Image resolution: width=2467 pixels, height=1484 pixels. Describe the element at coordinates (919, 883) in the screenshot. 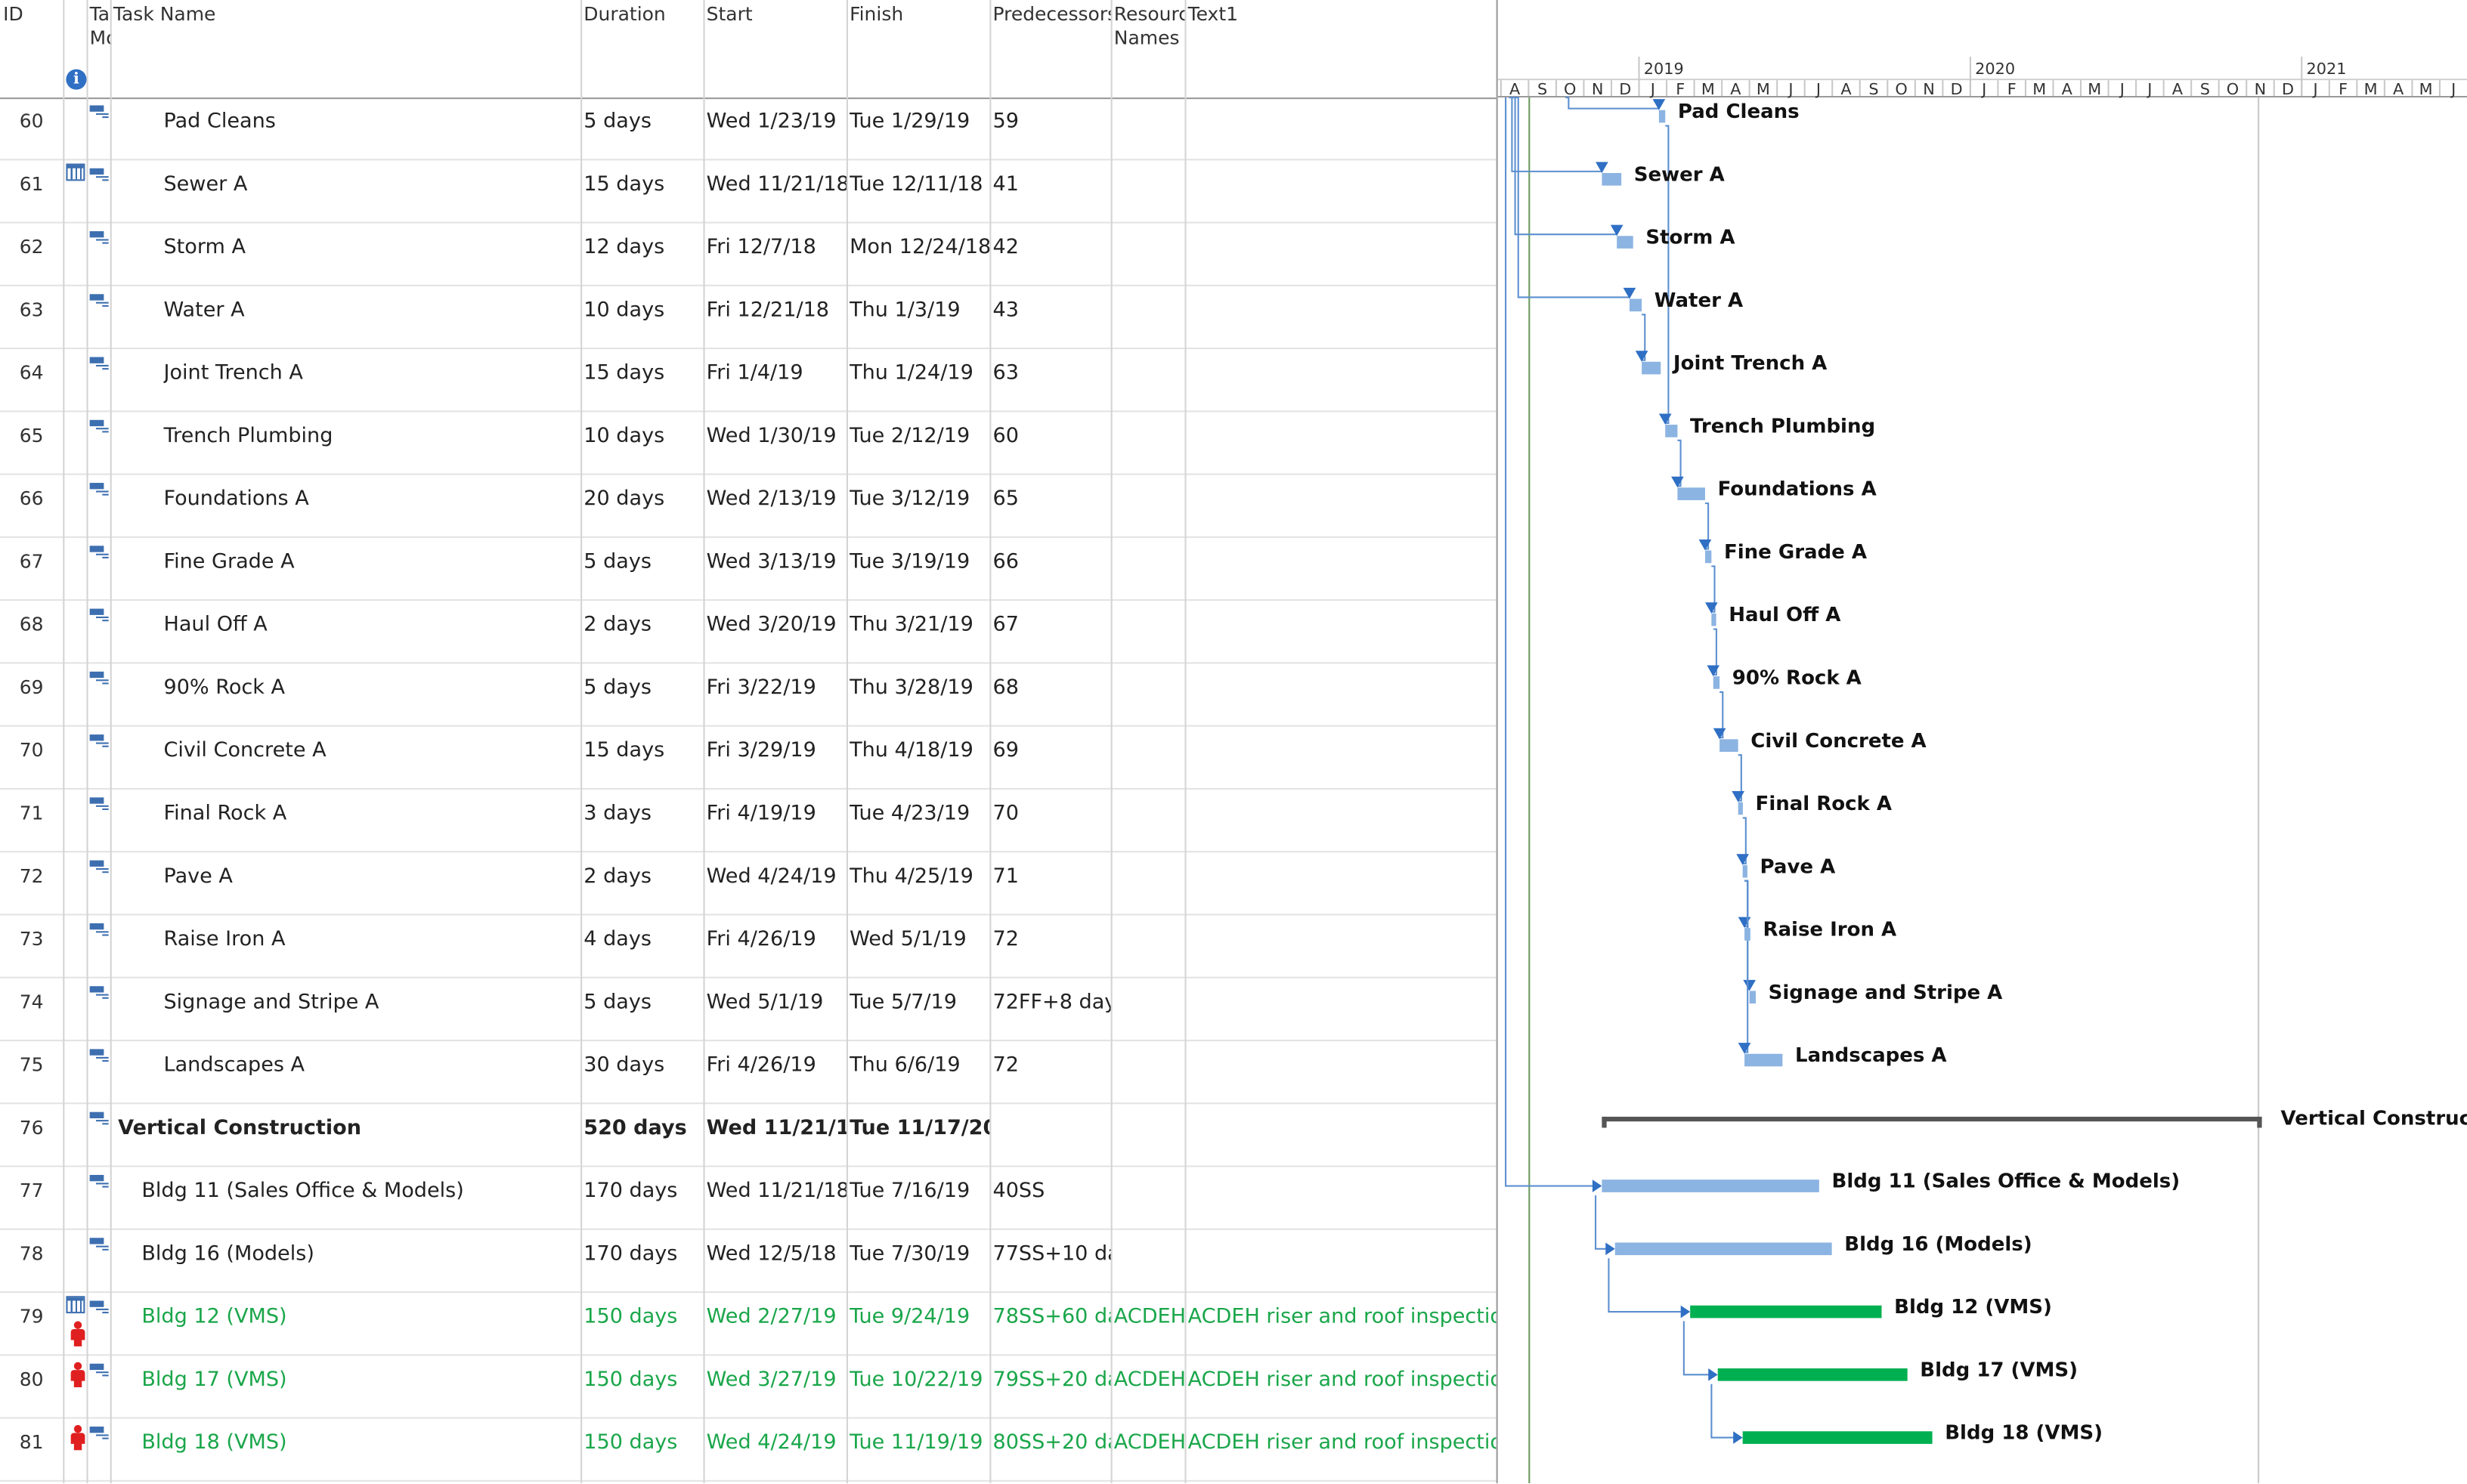

I see `task-finish: Thu 4/25/19` at that location.